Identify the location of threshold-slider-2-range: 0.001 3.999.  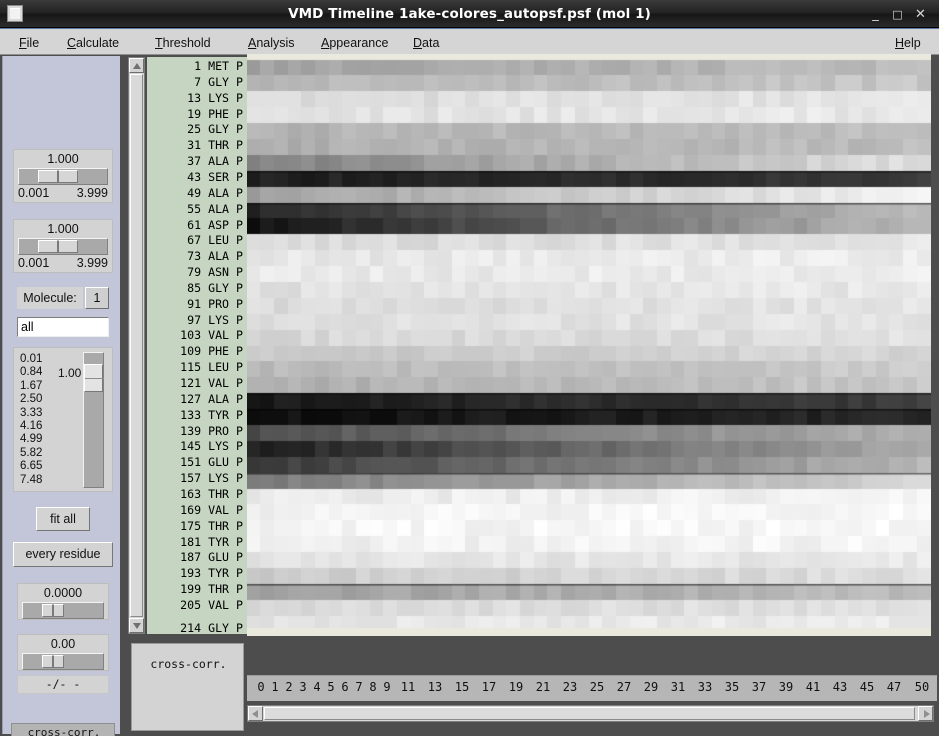
(63, 262).